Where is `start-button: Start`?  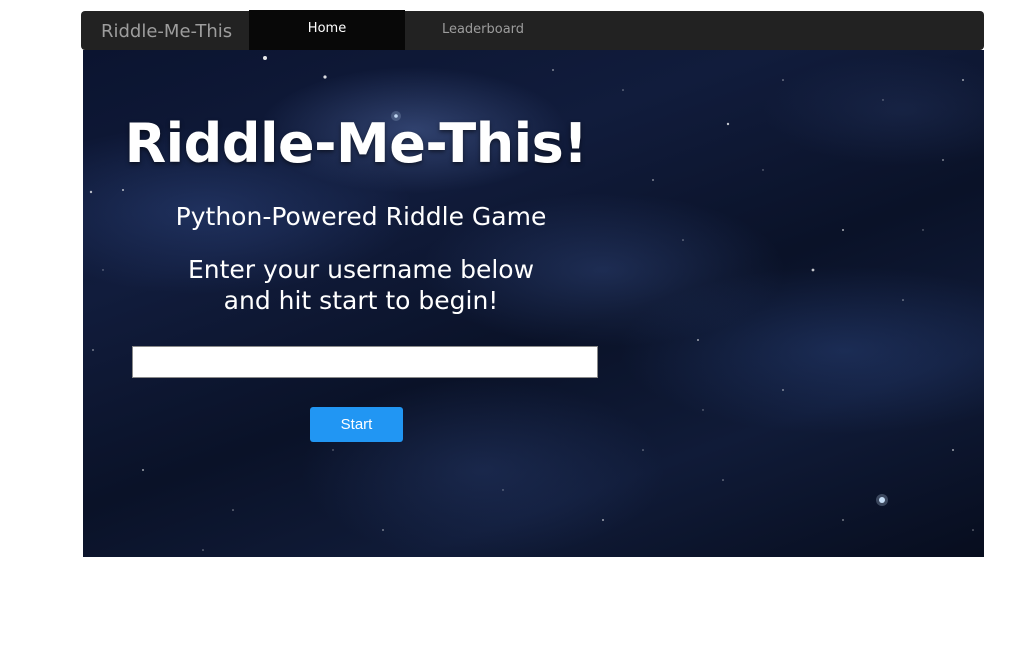
start-button: Start is located at coordinates (356, 424).